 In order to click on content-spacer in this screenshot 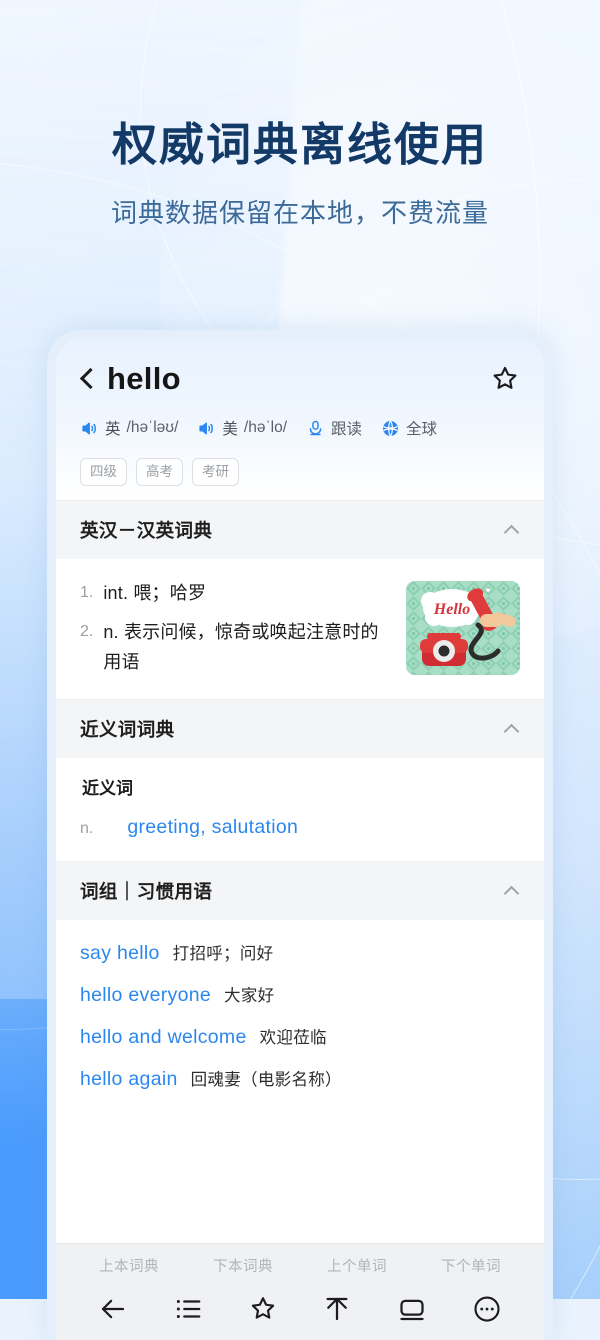, I will do `click(300, 1177)`.